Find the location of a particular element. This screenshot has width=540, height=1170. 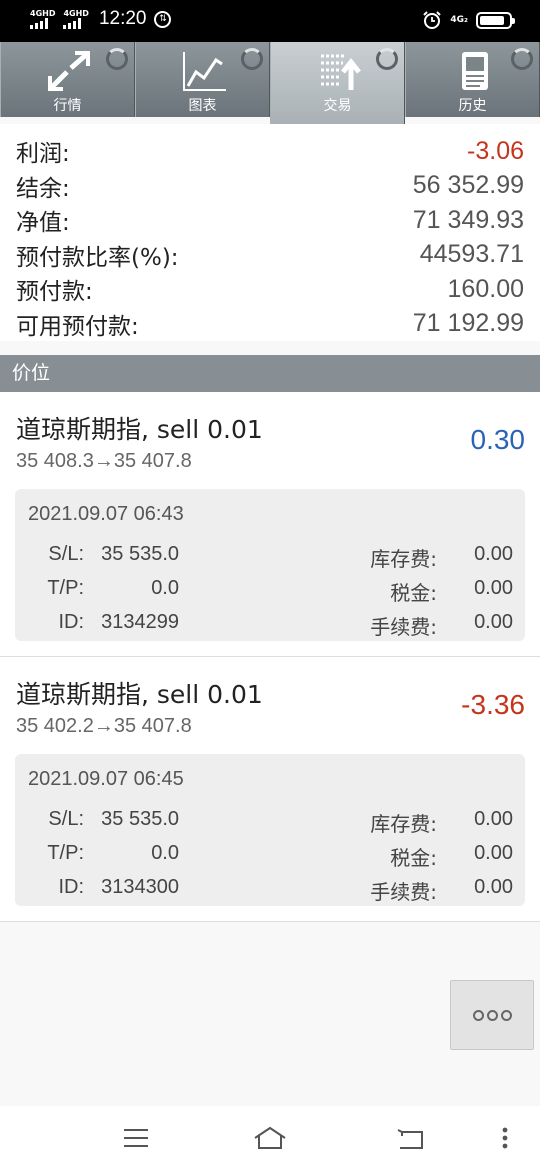

position-open-time: 2021.09.07 06:43 is located at coordinates (106, 514).